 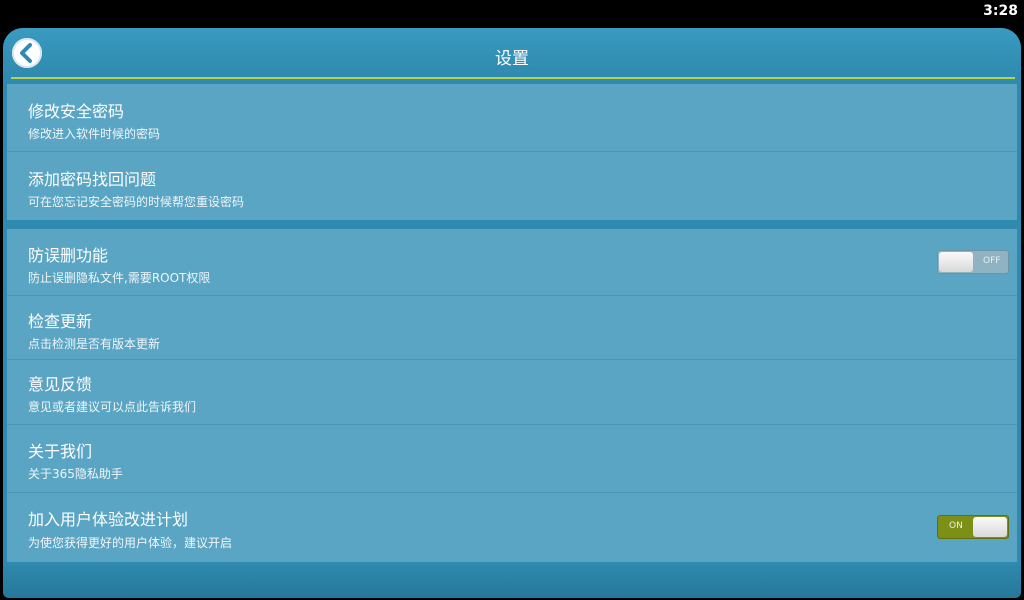 I want to click on item-subtitle: 意见或者建议可以点此告诉我们, so click(x=112, y=407).